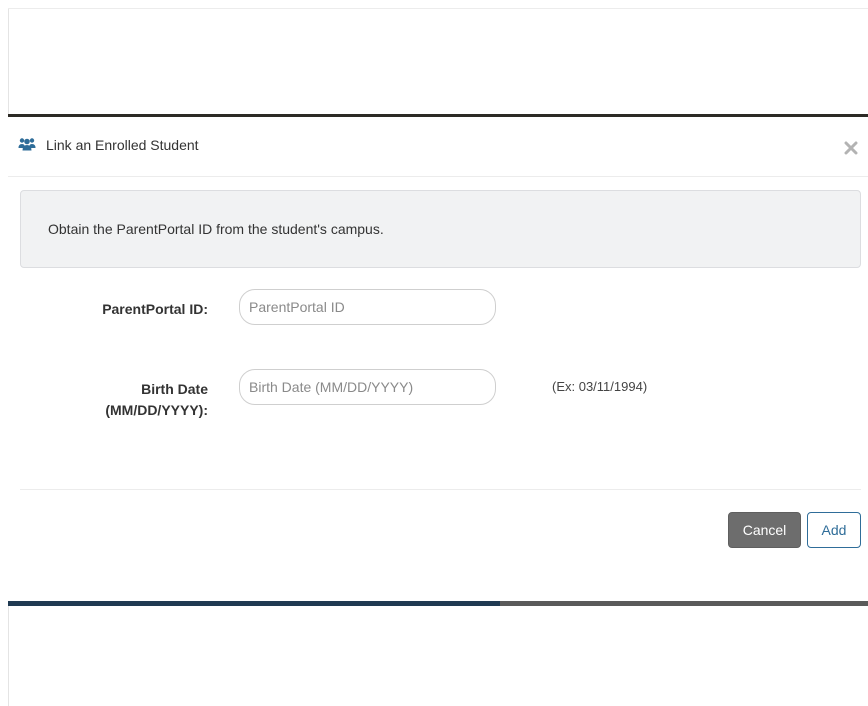 This screenshot has width=868, height=706. I want to click on birth-date-label: Birth Date (MM/DD/YYYY):, so click(108, 400).